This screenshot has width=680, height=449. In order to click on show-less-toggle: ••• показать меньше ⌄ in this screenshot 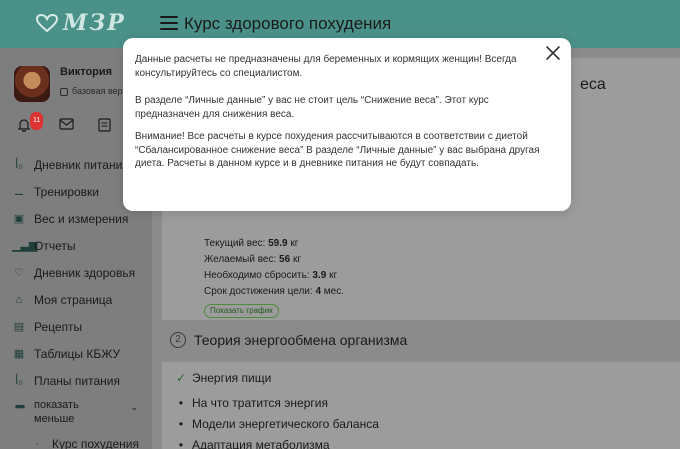, I will do `click(76, 412)`.